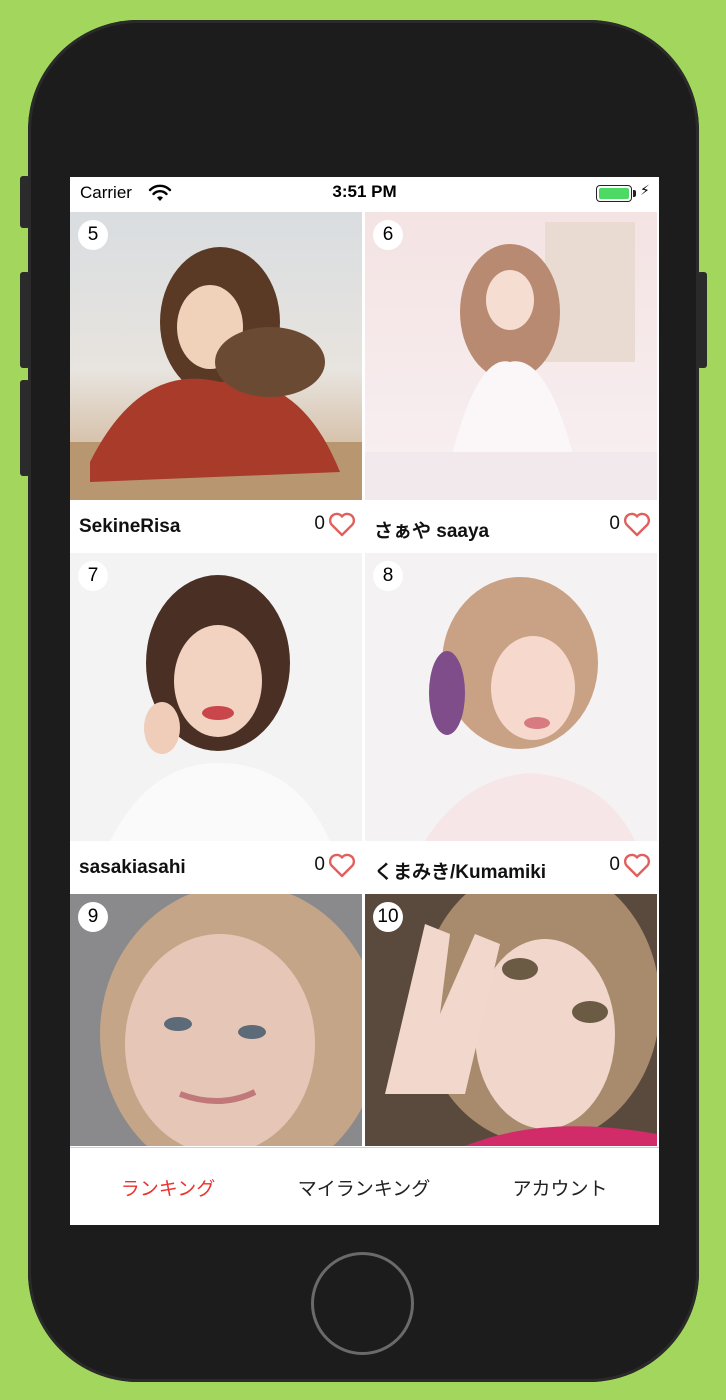  Describe the element at coordinates (432, 531) in the screenshot. I see `user-name: さぁや saaya` at that location.